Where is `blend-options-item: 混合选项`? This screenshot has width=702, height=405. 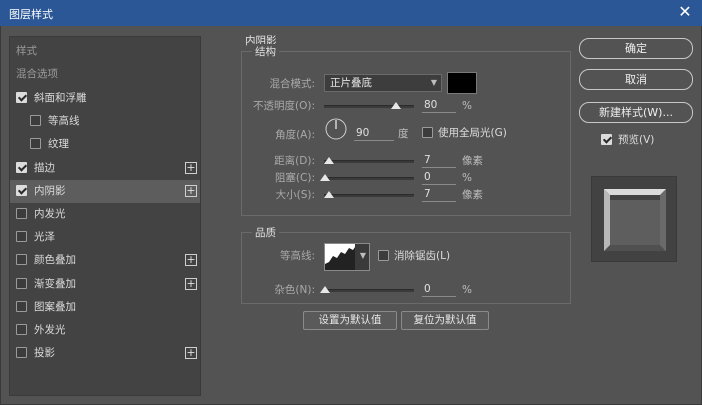
blend-options-item: 混合选项 is located at coordinates (37, 74).